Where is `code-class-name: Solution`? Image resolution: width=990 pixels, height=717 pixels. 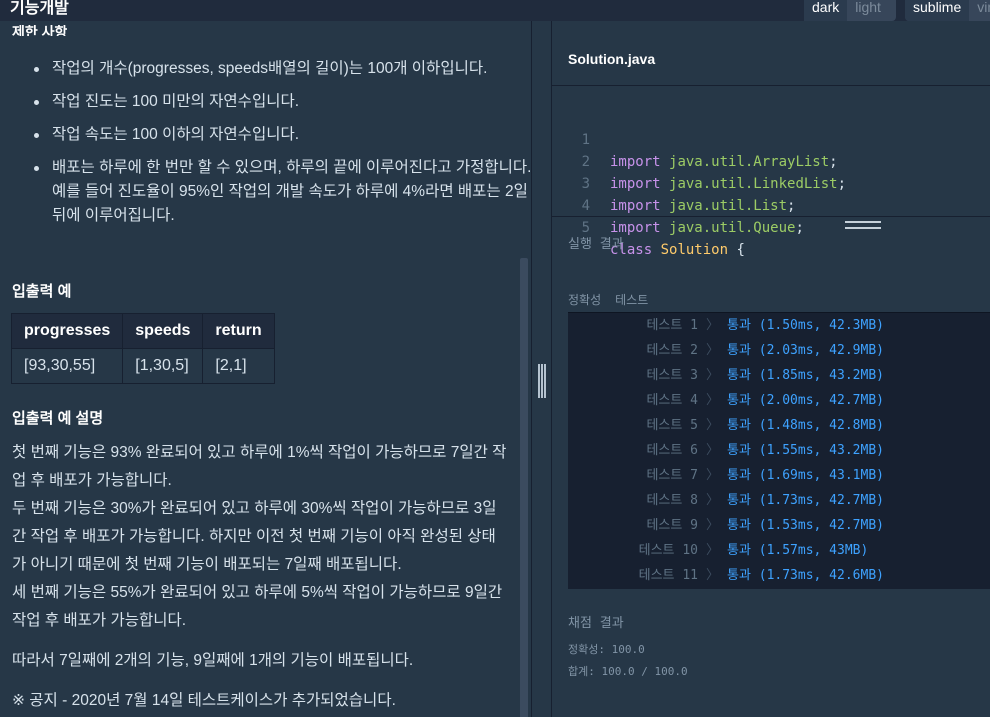 code-class-name: Solution is located at coordinates (694, 250).